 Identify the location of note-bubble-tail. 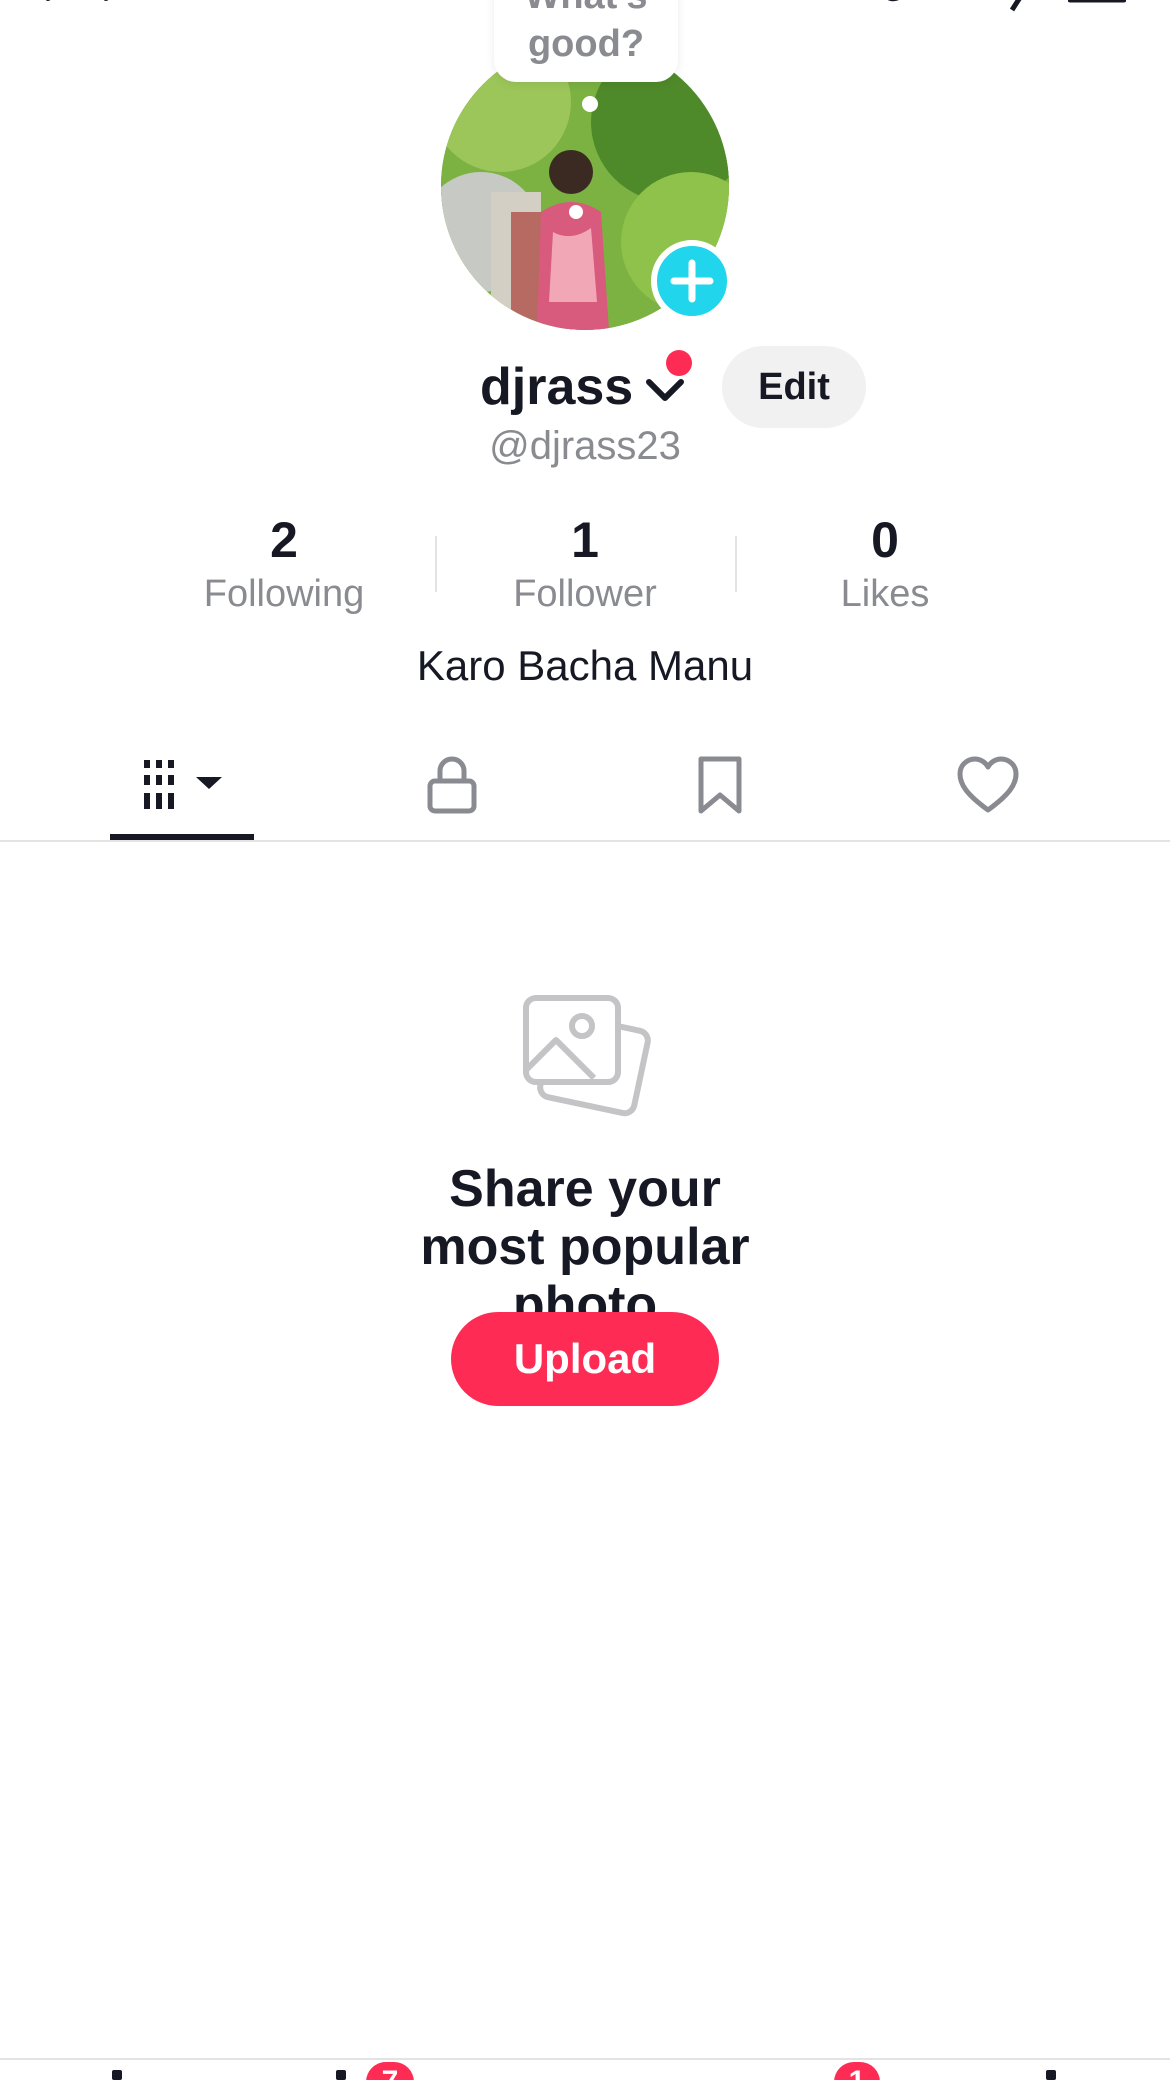
(590, 104).